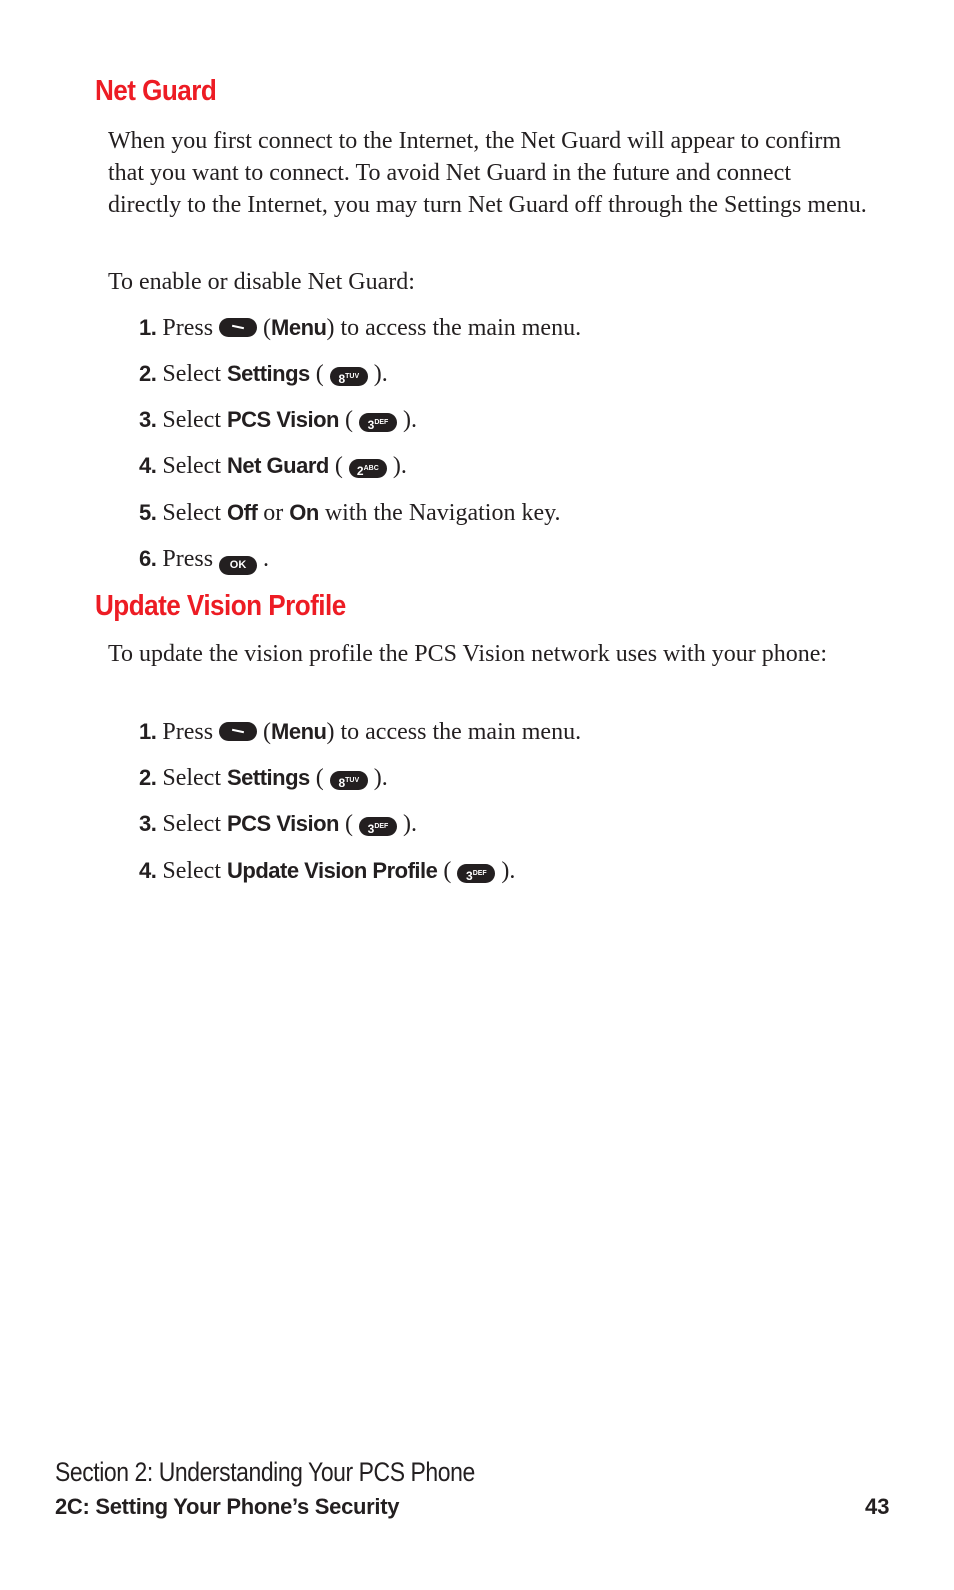 Image resolution: width=954 pixels, height=1590 pixels. What do you see at coordinates (238, 565) in the screenshot?
I see `ok-key-icon: OK` at bounding box center [238, 565].